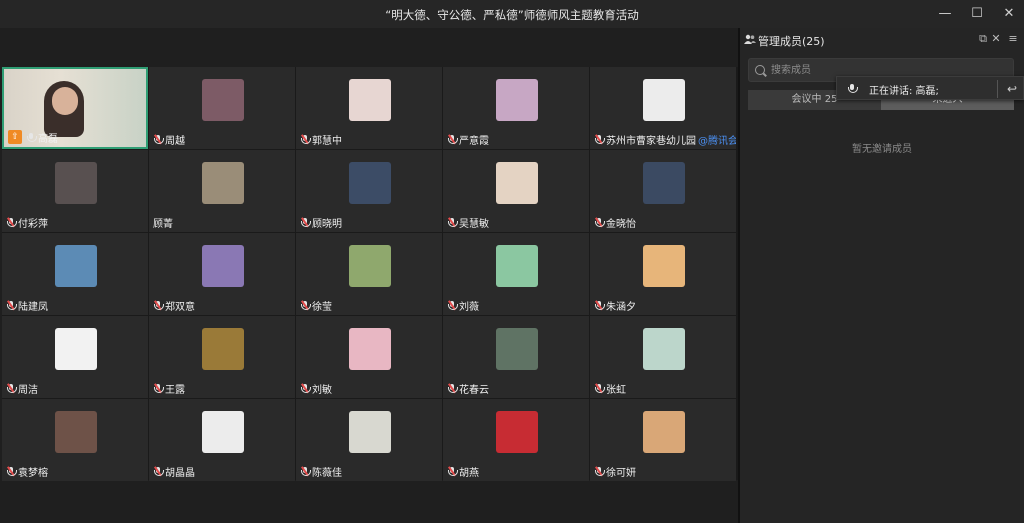  What do you see at coordinates (791, 41) in the screenshot?
I see `panel-title: 管理成员(25)` at bounding box center [791, 41].